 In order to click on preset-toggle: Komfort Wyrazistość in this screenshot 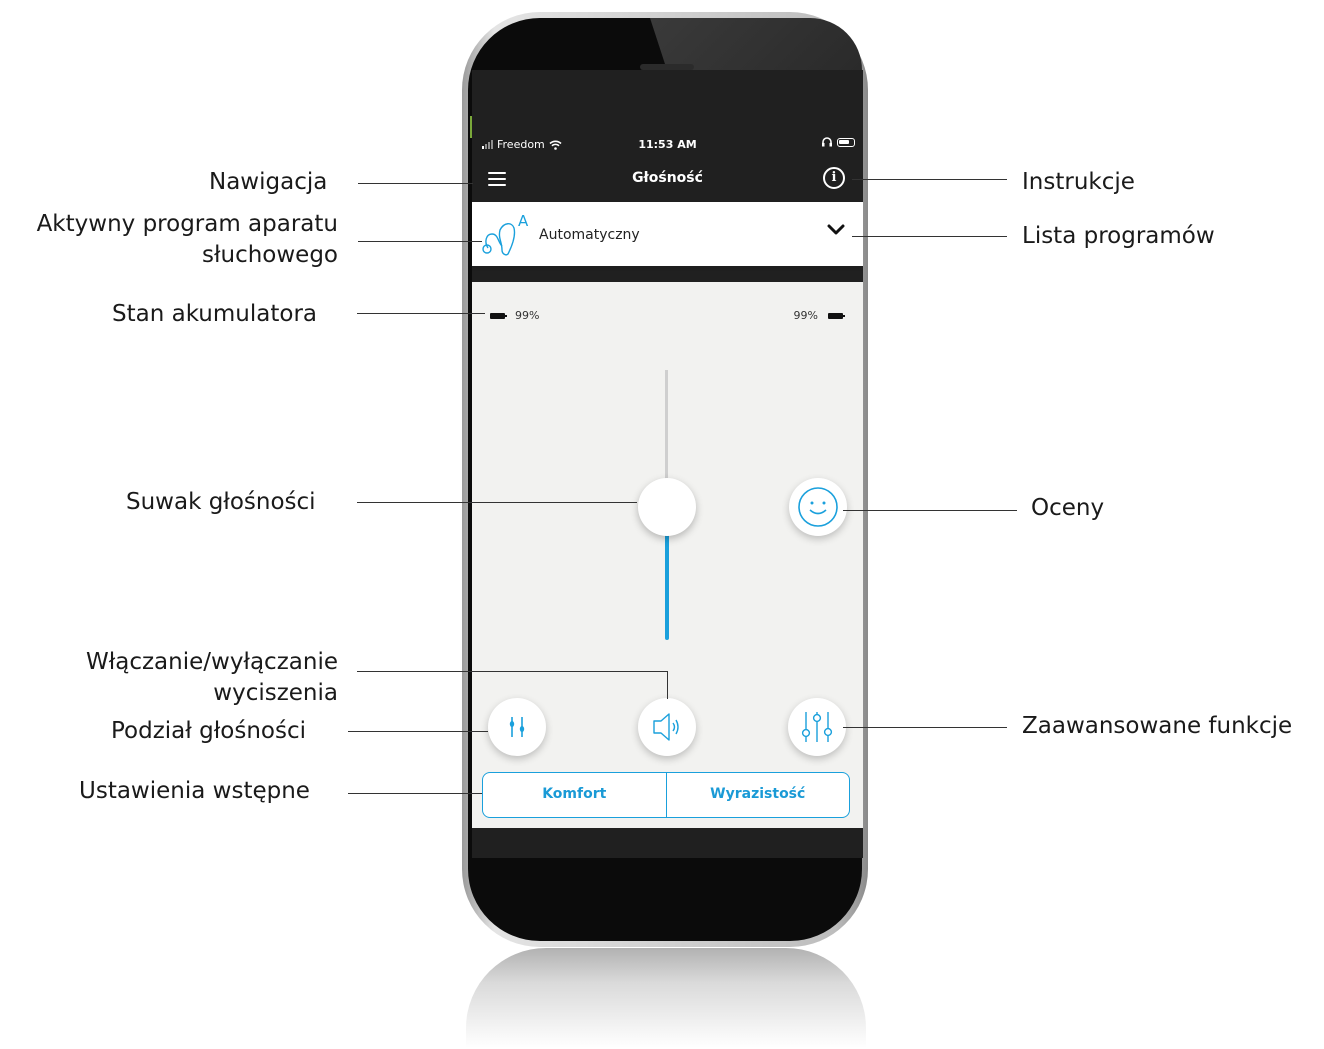, I will do `click(666, 795)`.